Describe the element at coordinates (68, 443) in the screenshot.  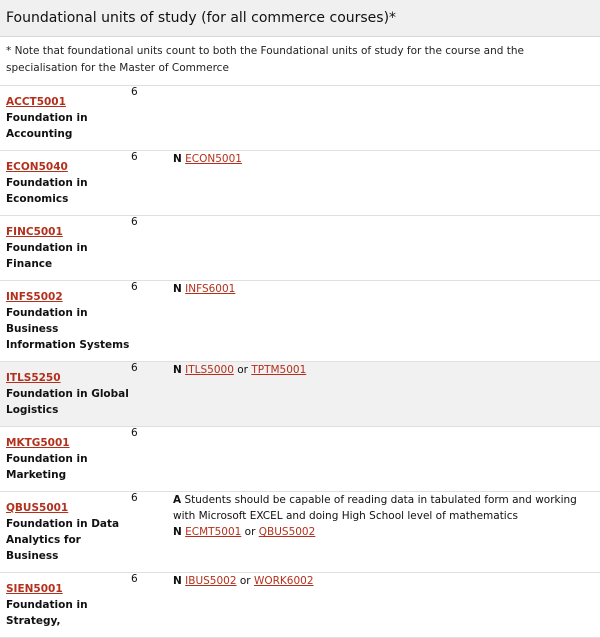
I see `unit-code-link: MKTG5001` at that location.